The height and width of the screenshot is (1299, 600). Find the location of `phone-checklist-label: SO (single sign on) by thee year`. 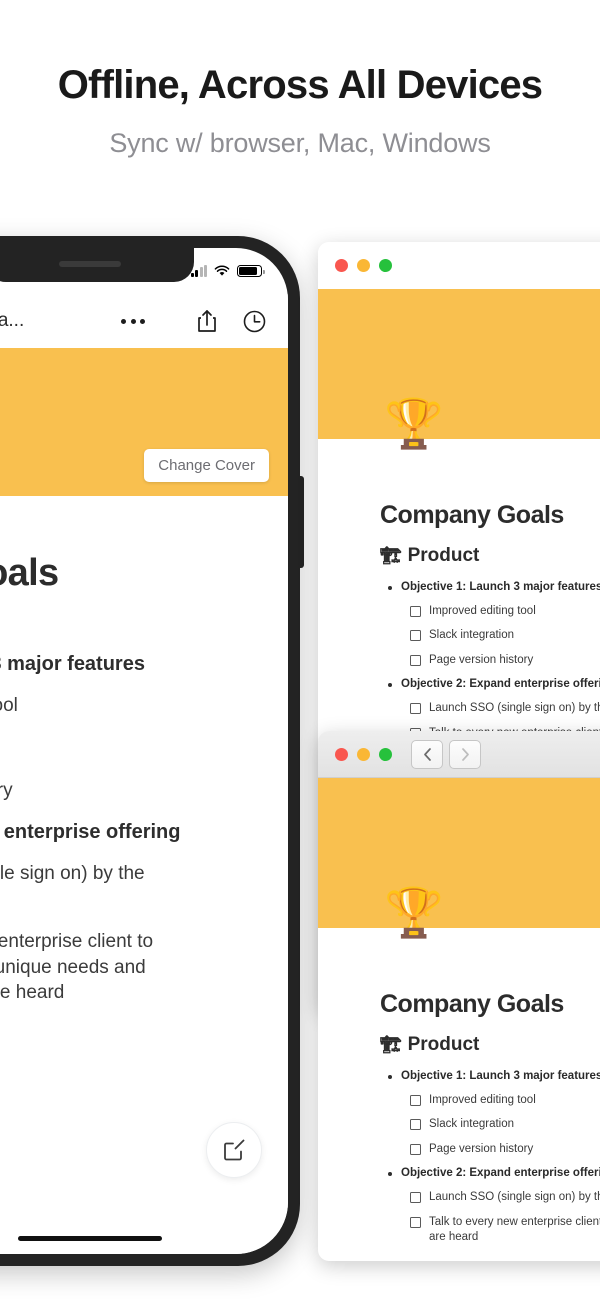

phone-checklist-label: SO (single sign on) by thee year is located at coordinates (129, 886).